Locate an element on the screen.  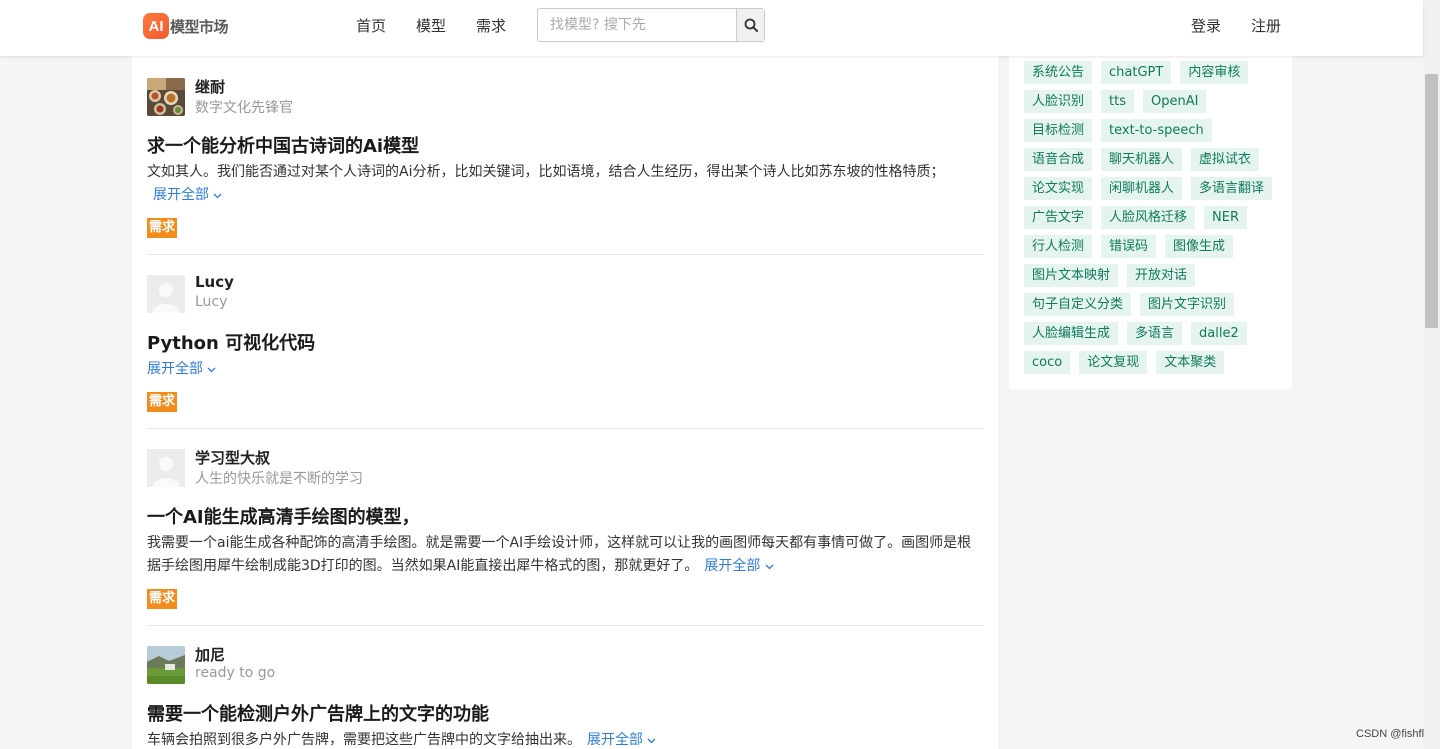
site-logo: AI 模型市场 is located at coordinates (186, 26).